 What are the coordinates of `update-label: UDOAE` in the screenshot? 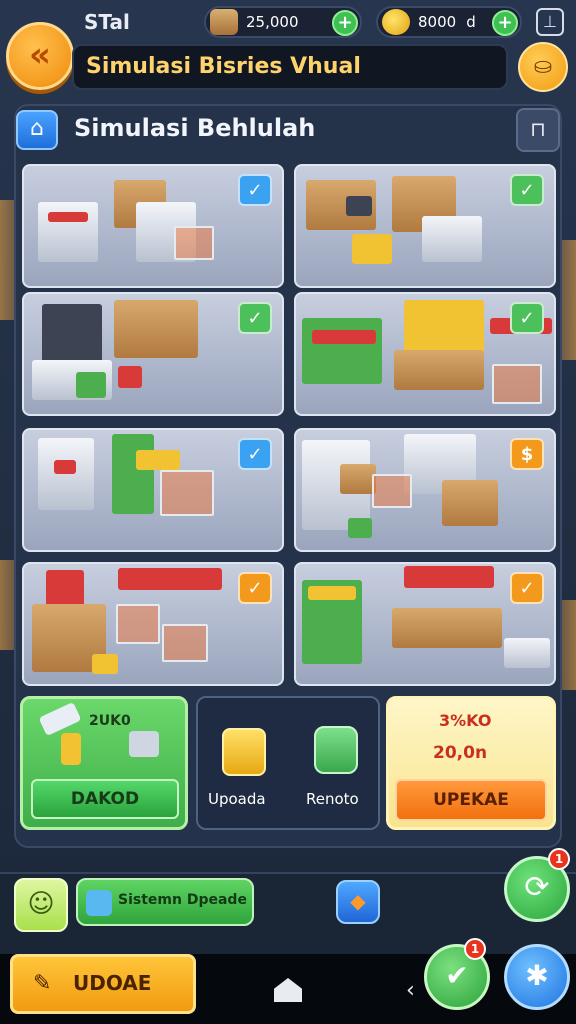 It's located at (112, 983).